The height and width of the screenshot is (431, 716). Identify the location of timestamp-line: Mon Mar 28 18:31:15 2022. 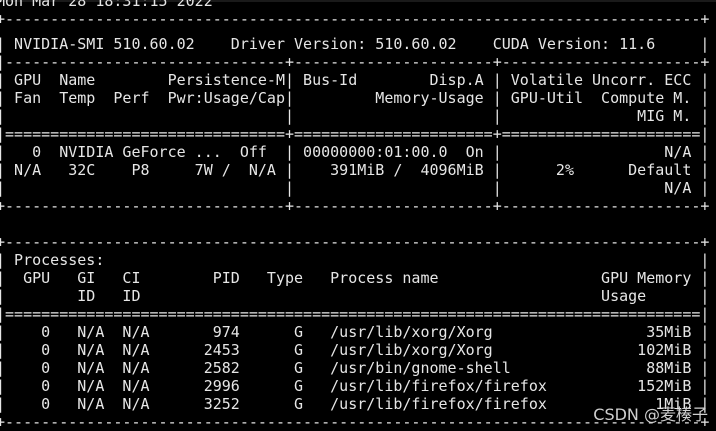
(106, 5).